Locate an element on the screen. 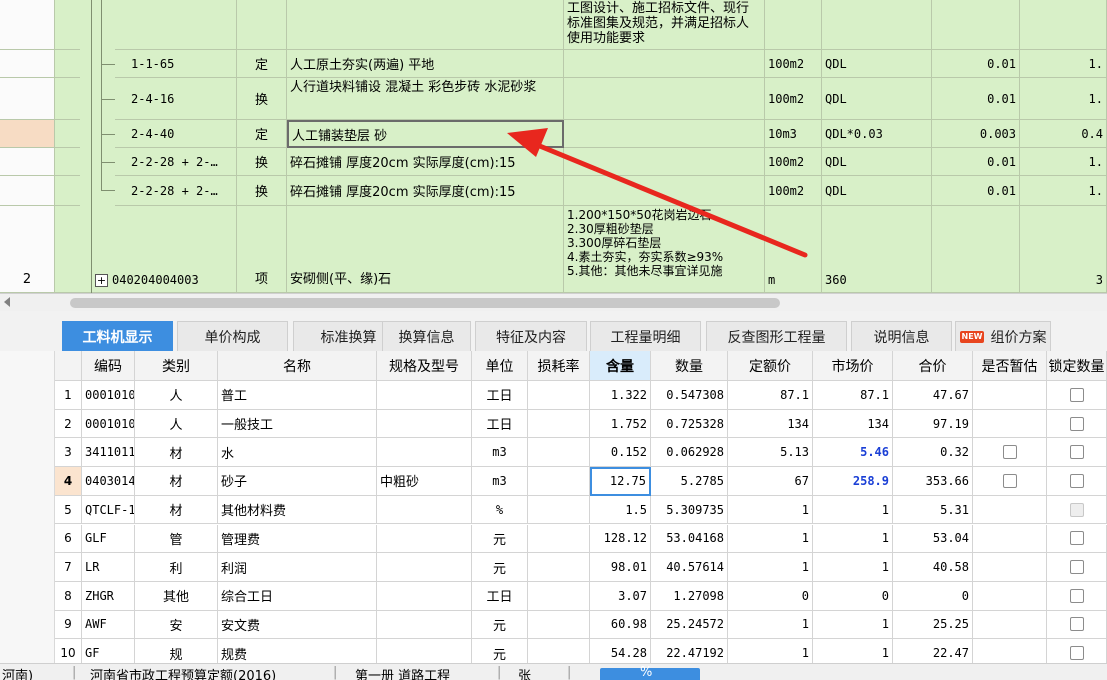 This screenshot has width=1107, height=680. cell-type: 项 is located at coordinates (262, 249).